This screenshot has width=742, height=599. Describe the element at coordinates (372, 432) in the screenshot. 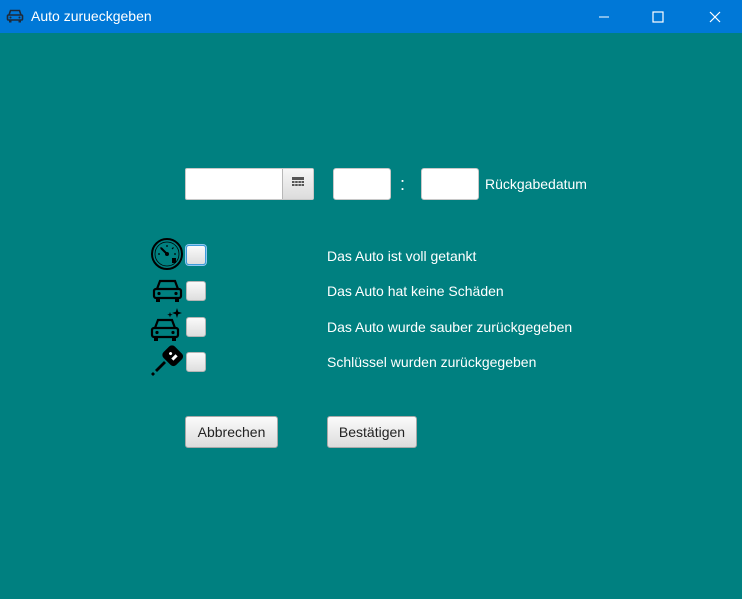

I see `confirm-button: Bestätigen` at that location.